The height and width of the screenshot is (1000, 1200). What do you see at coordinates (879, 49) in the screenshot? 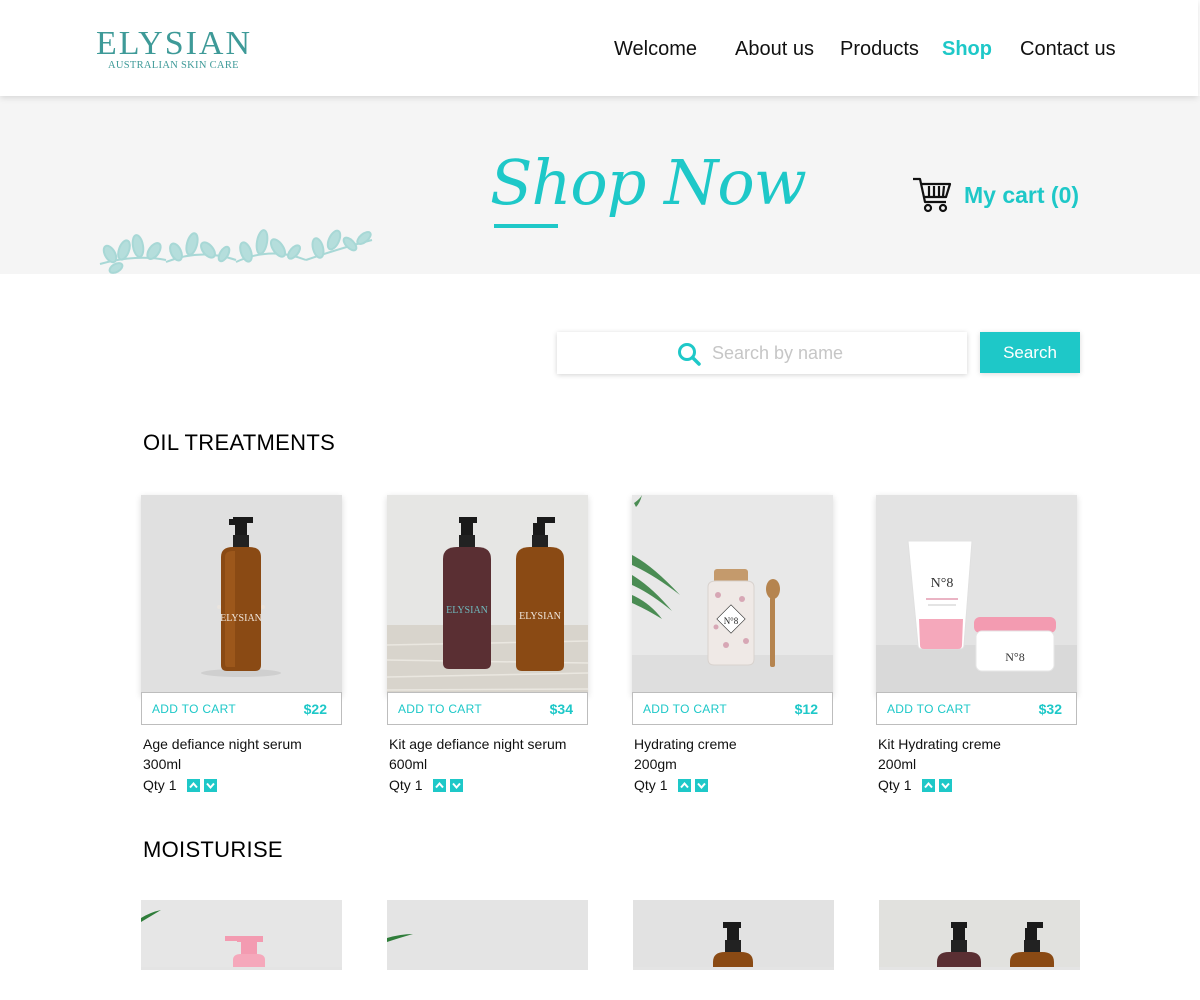
I see `nav-item-products: Products` at bounding box center [879, 49].